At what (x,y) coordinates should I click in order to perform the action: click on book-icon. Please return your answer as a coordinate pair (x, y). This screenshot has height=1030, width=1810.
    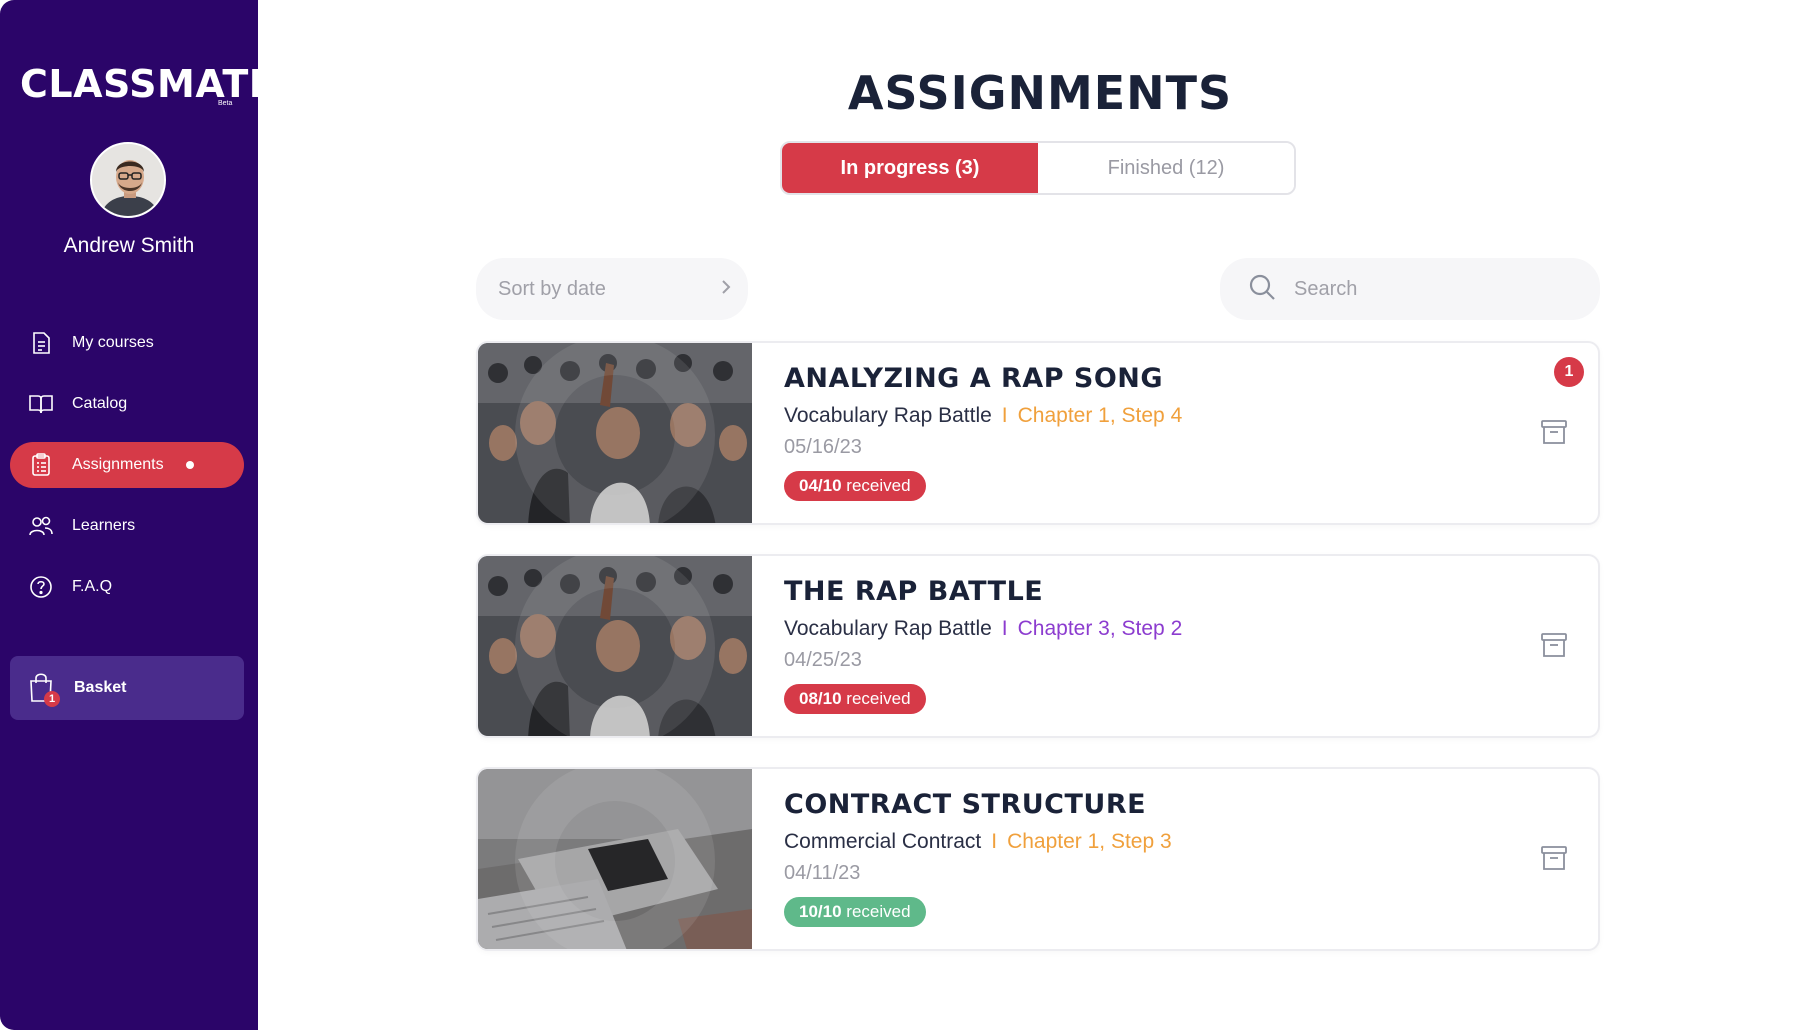
    Looking at the image, I should click on (41, 404).